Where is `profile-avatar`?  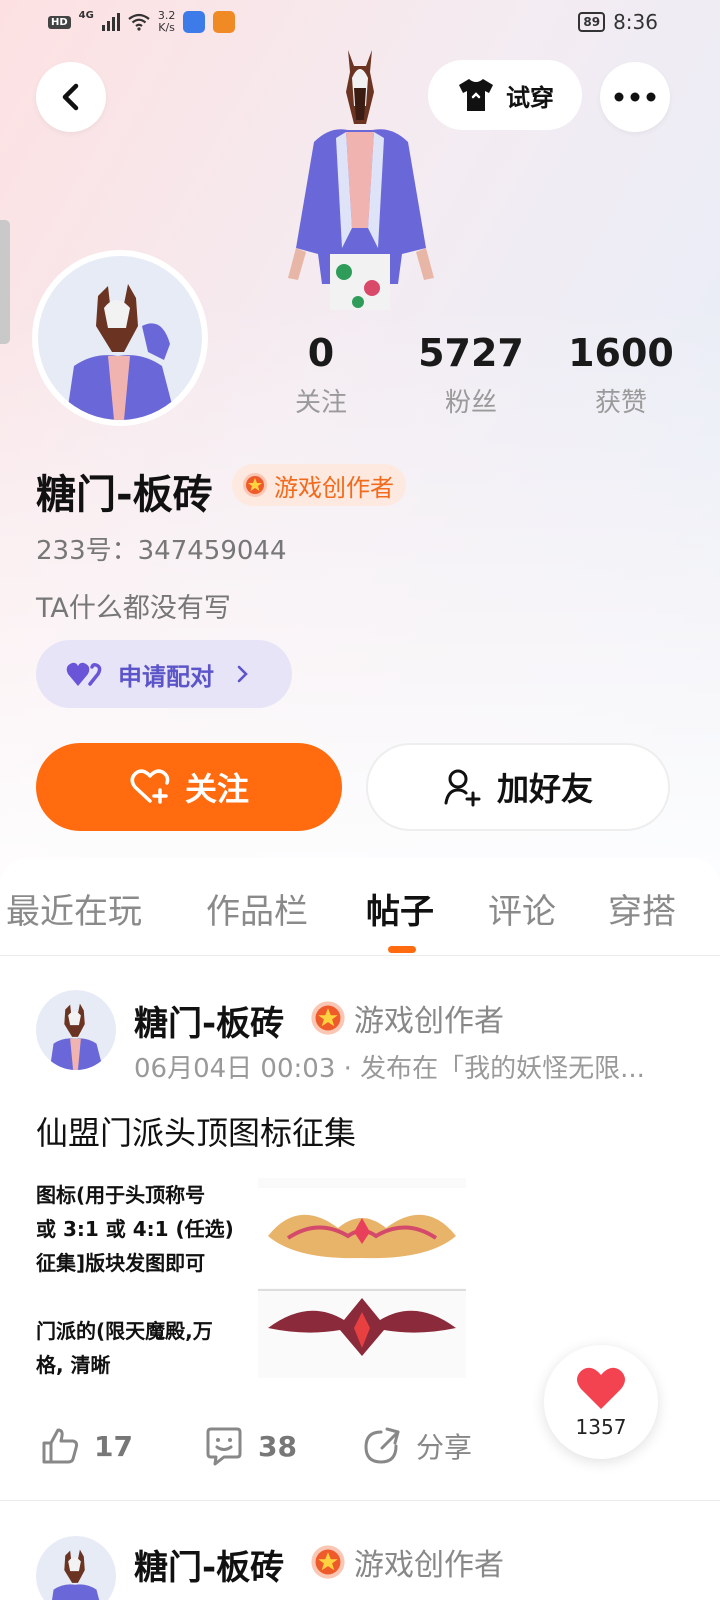
profile-avatar is located at coordinates (120, 338).